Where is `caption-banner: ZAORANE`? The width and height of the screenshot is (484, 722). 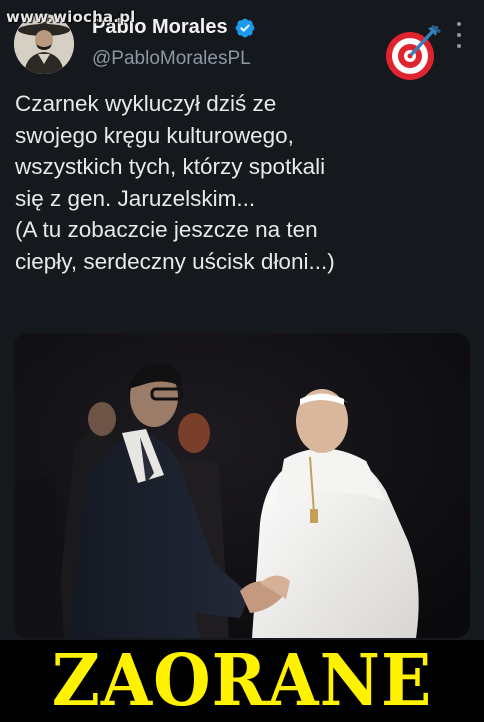
caption-banner: ZAORANE is located at coordinates (242, 679).